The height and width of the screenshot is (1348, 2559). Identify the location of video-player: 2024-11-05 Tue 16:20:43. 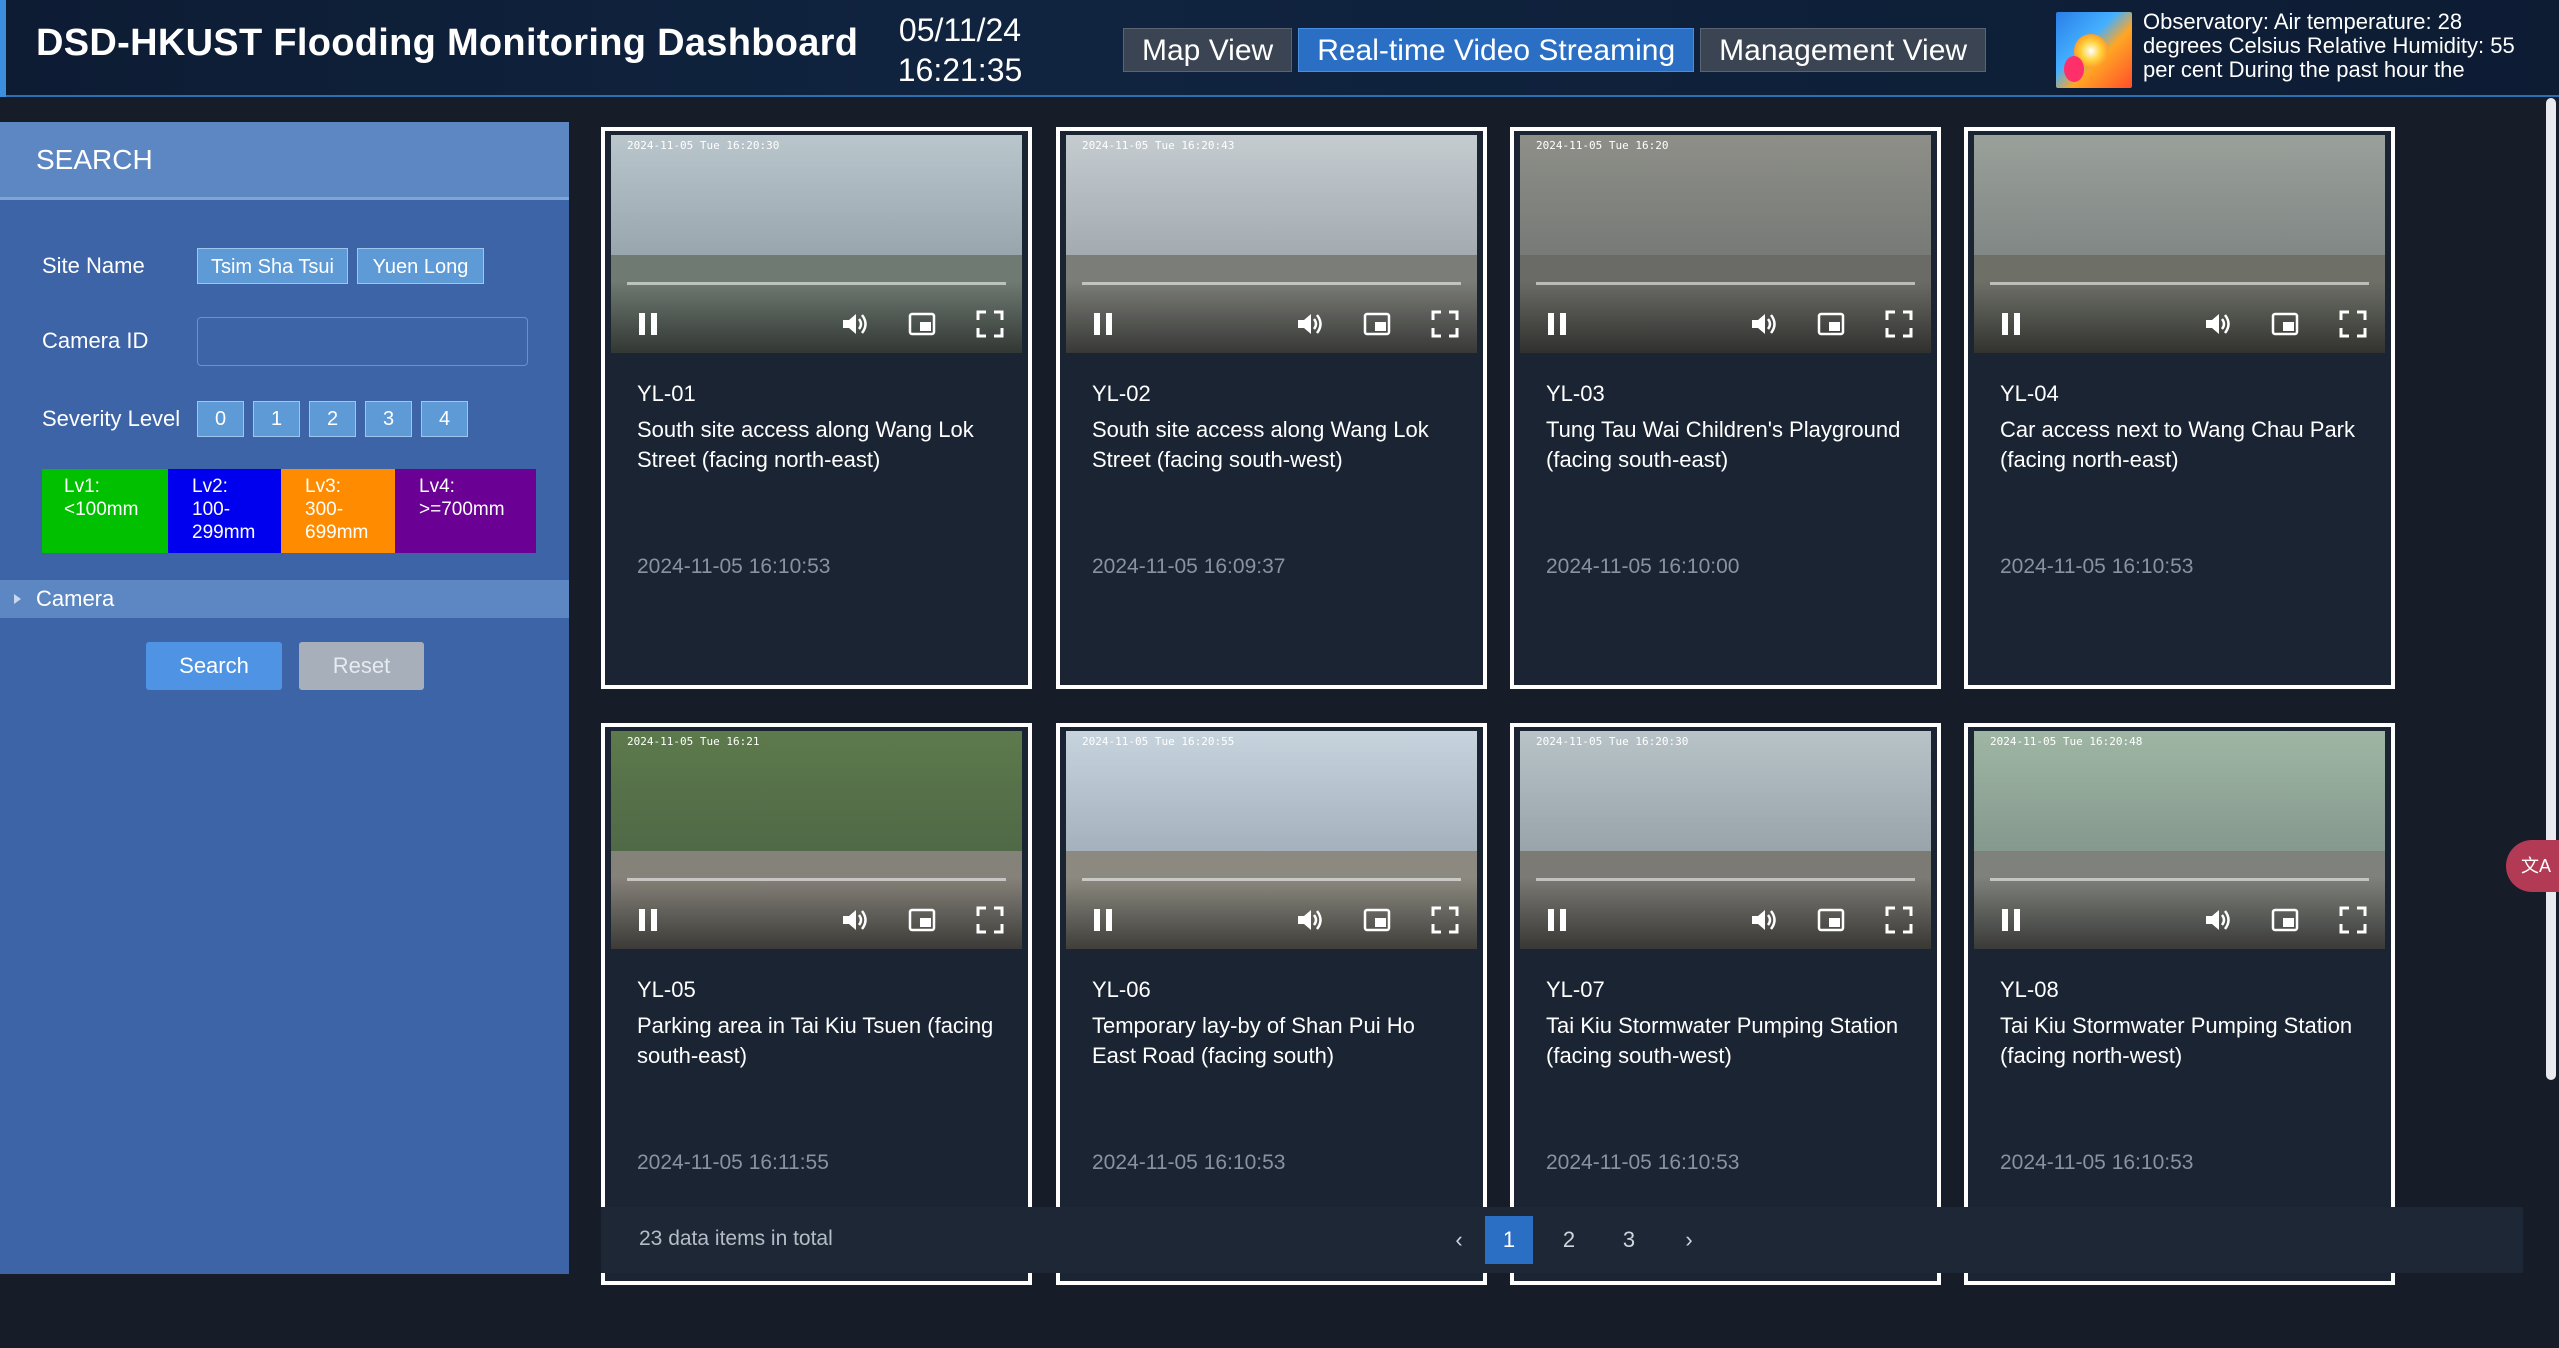
(1271, 244).